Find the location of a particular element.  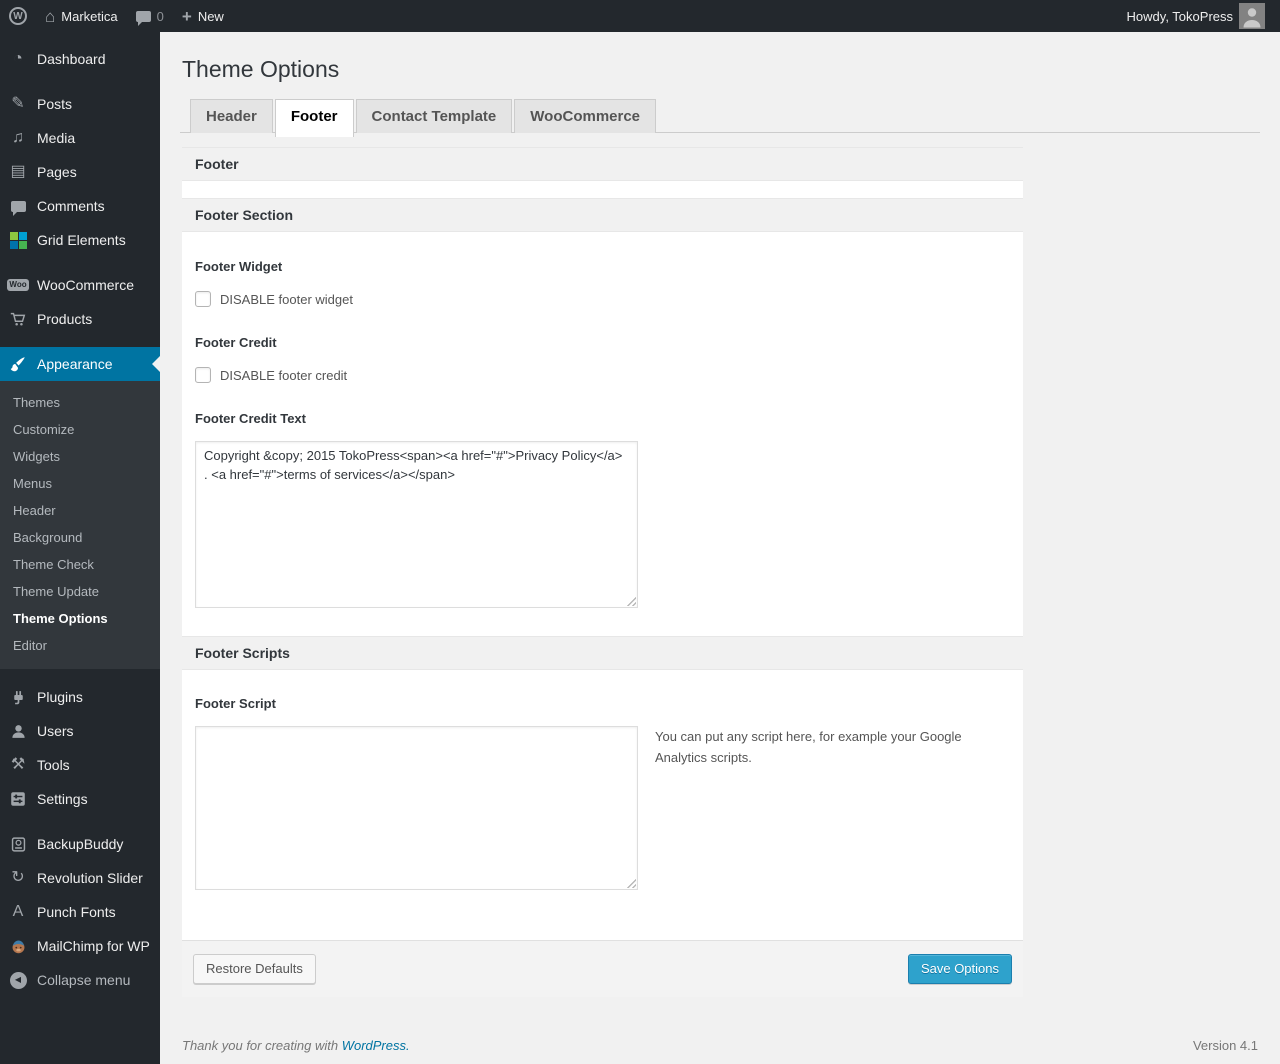

howdy-label: Howdy, TokoPress is located at coordinates (1179, 16).